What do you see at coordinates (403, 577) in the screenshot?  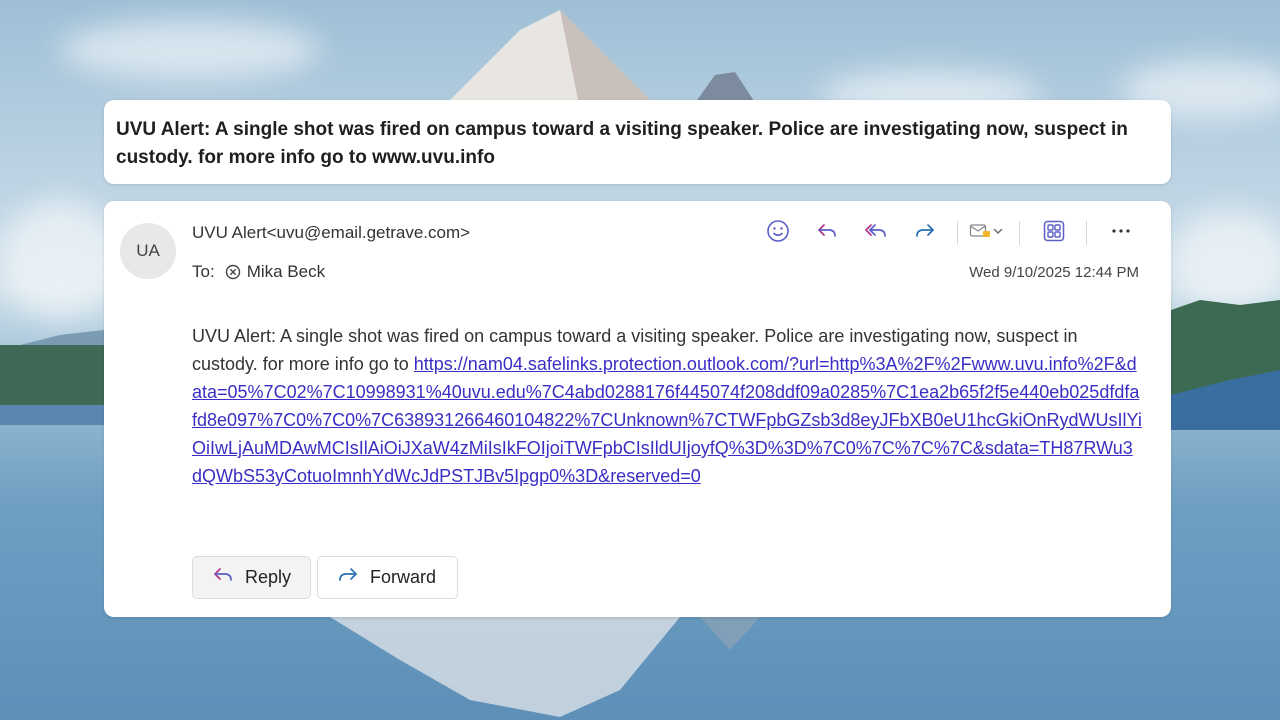 I see `forward-button-label: Forward` at bounding box center [403, 577].